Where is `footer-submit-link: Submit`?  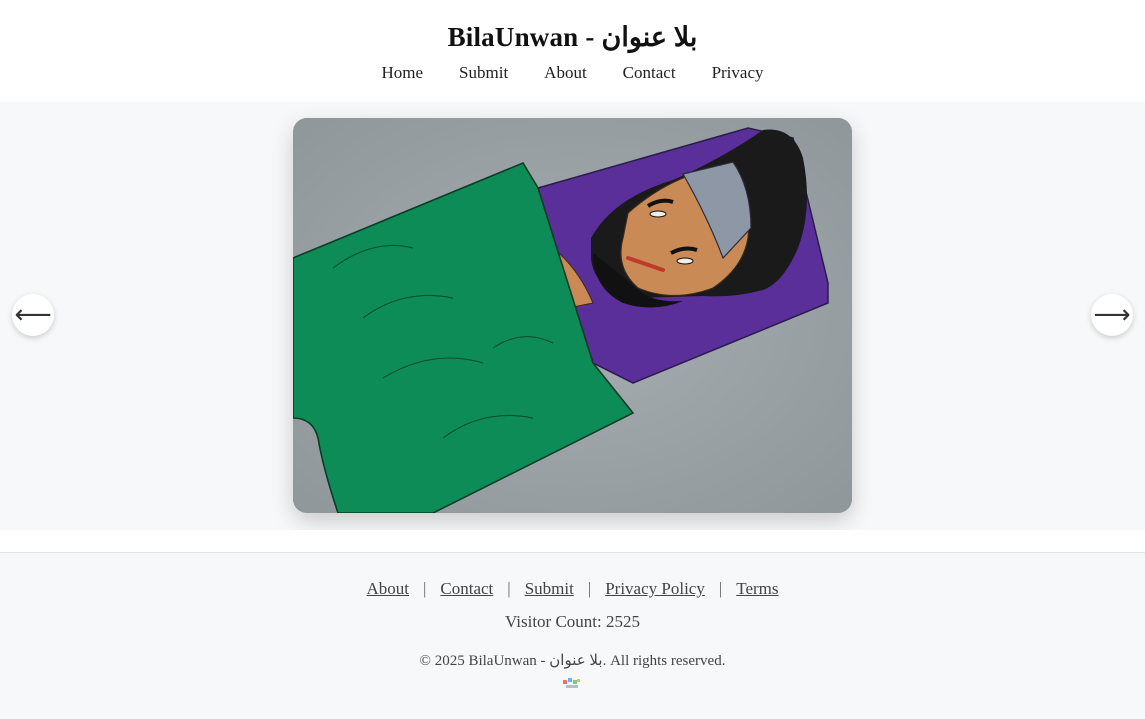 footer-submit-link: Submit is located at coordinates (549, 589).